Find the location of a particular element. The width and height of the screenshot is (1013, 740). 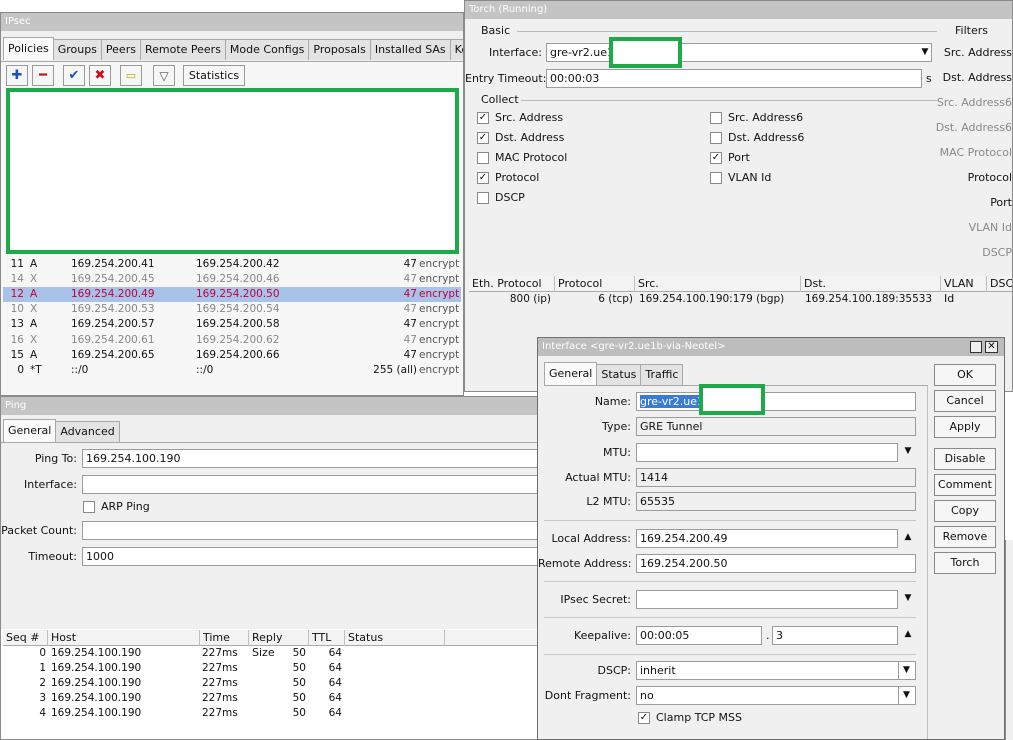

ping-title-bar: Ping is located at coordinates (270, 406).